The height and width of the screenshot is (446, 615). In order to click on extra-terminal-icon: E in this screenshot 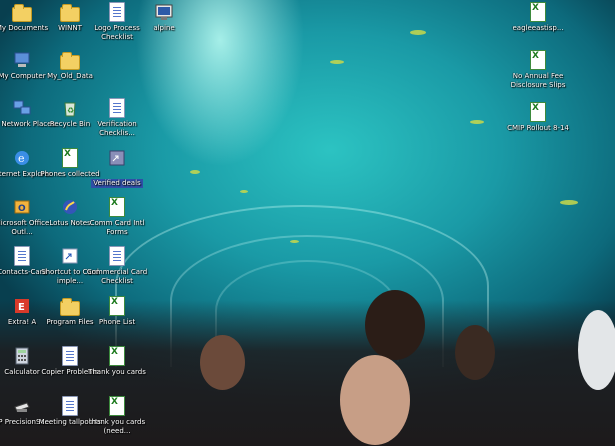, I will do `click(22, 306)`.